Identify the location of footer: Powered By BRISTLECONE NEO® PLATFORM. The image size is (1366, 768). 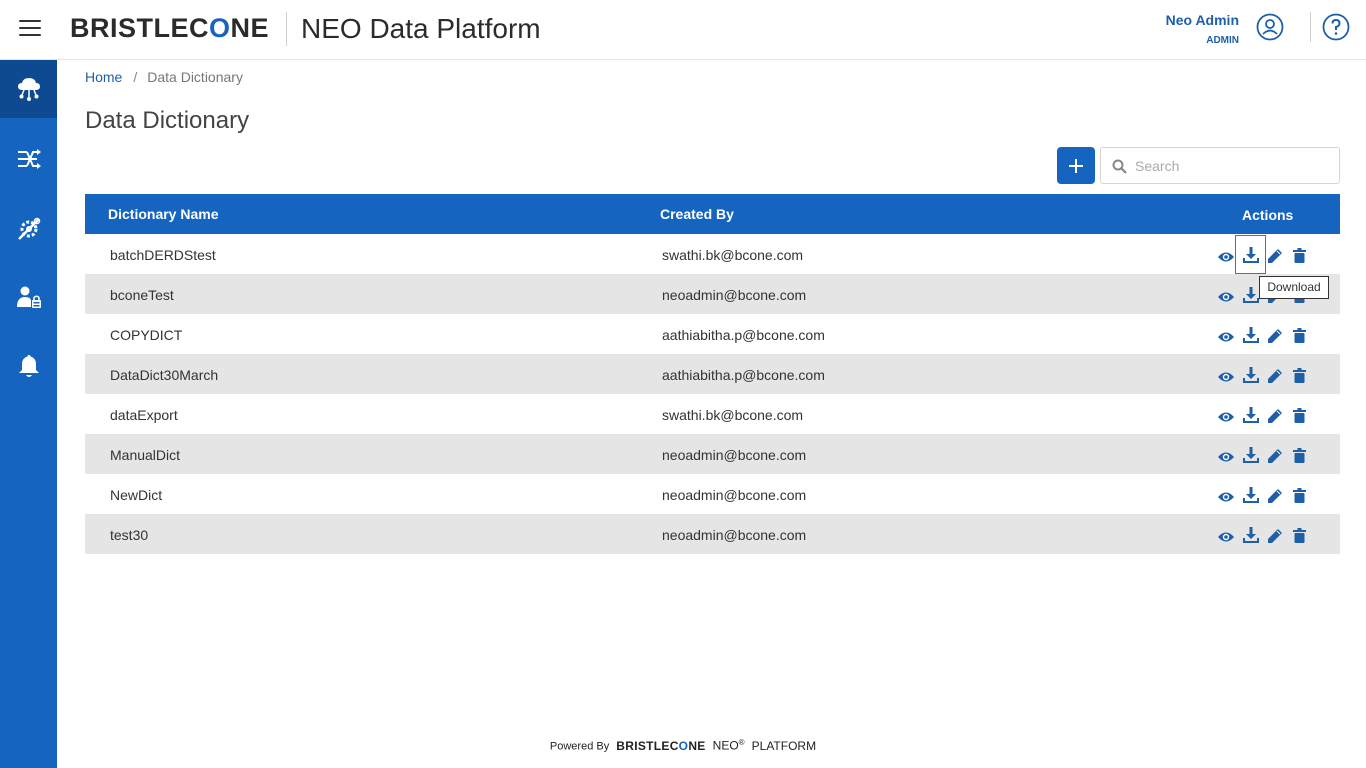
(683, 745).